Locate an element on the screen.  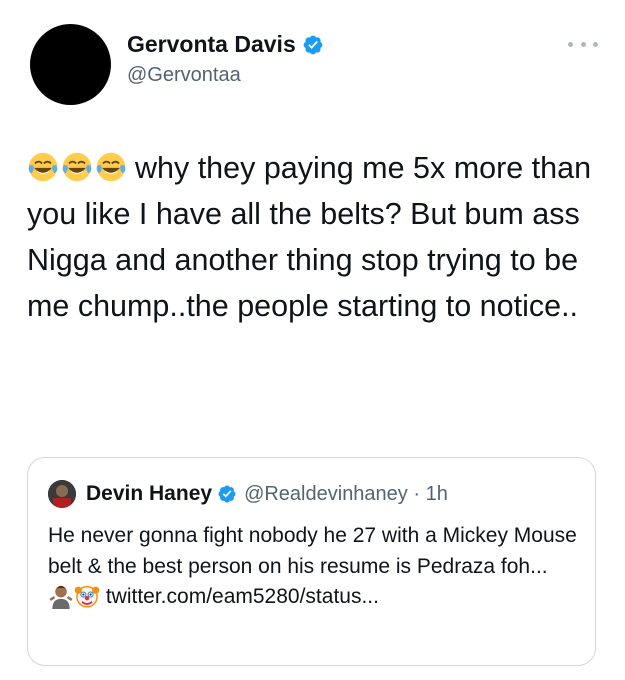
clown-face-emoji-icon is located at coordinates (87, 596).